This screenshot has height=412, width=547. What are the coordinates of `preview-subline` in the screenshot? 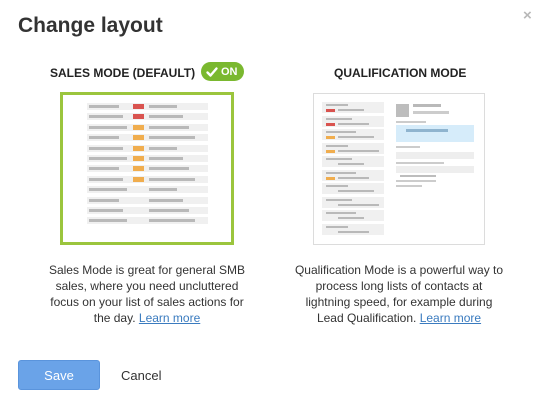 It's located at (411, 122).